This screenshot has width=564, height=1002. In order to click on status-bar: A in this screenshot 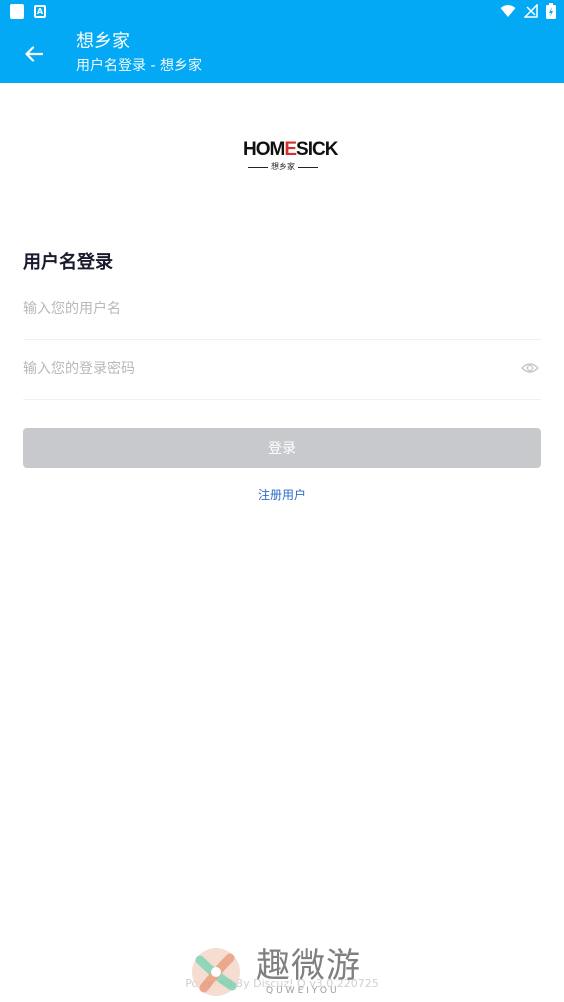, I will do `click(282, 12)`.